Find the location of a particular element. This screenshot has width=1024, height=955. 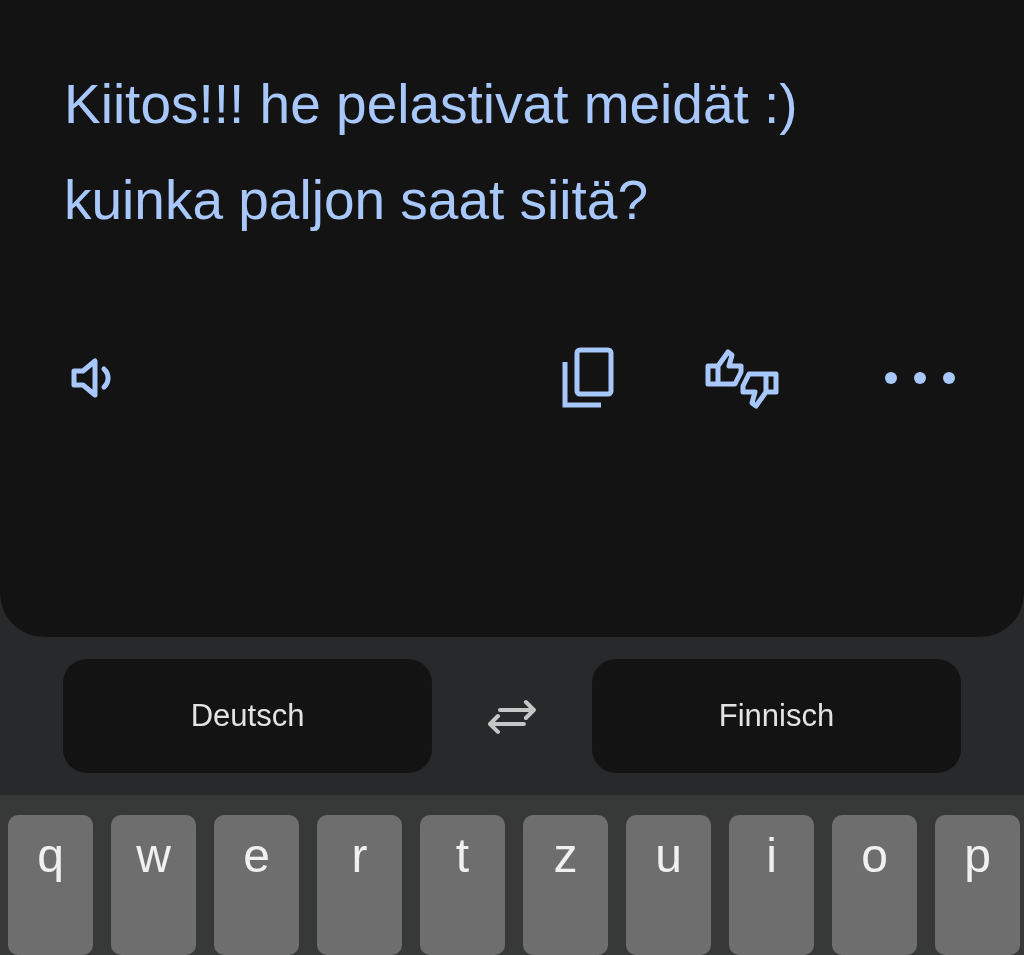

key: o is located at coordinates (874, 885).